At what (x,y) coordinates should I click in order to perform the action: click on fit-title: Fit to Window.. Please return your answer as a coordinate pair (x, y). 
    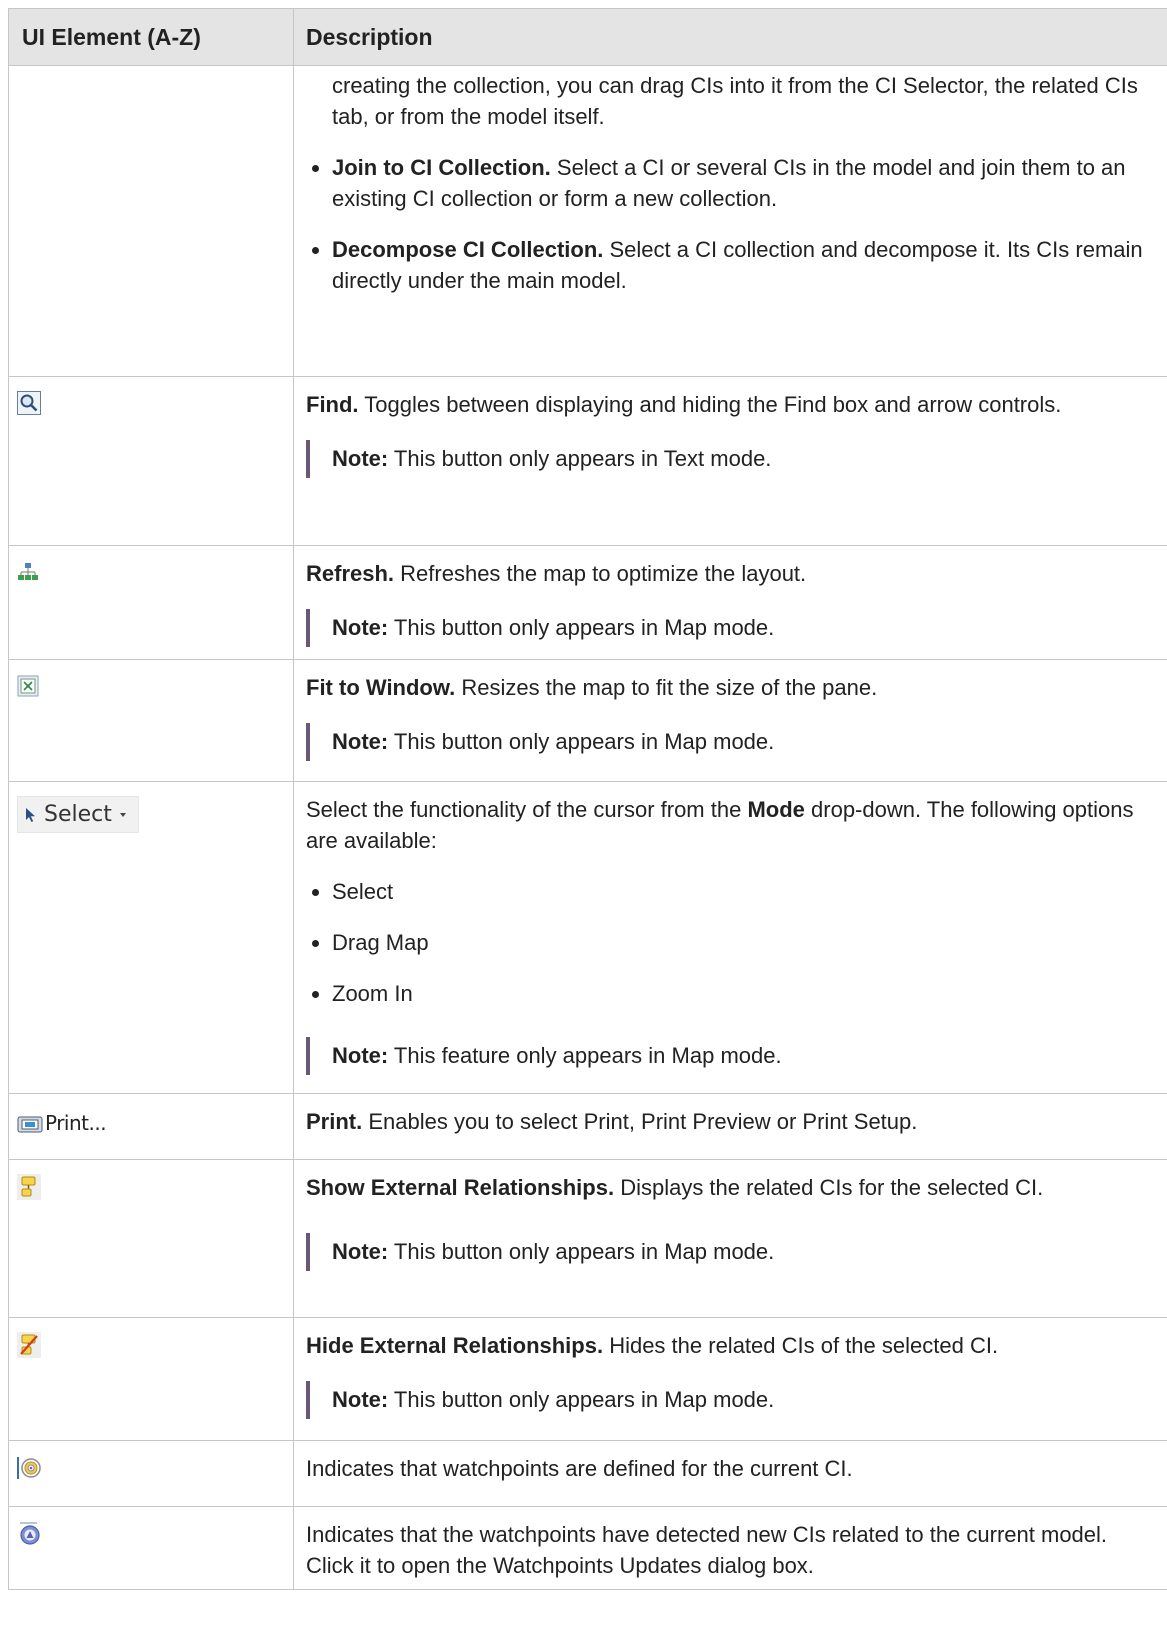
    Looking at the image, I should click on (381, 687).